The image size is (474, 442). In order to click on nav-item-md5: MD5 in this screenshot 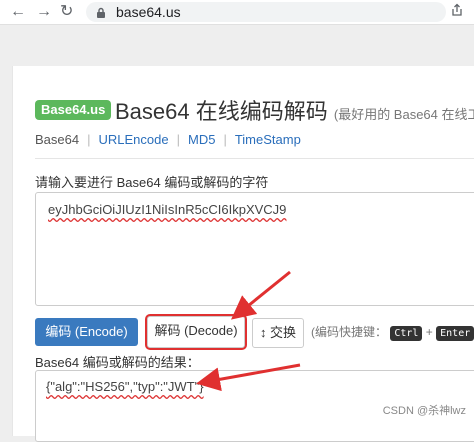, I will do `click(201, 139)`.